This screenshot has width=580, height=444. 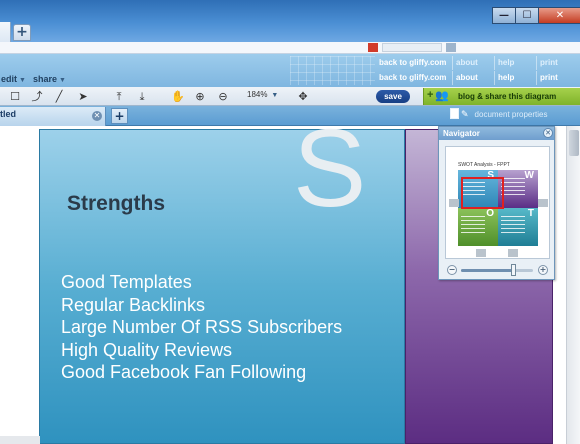 I want to click on tab-label: tled, so click(x=8, y=114).